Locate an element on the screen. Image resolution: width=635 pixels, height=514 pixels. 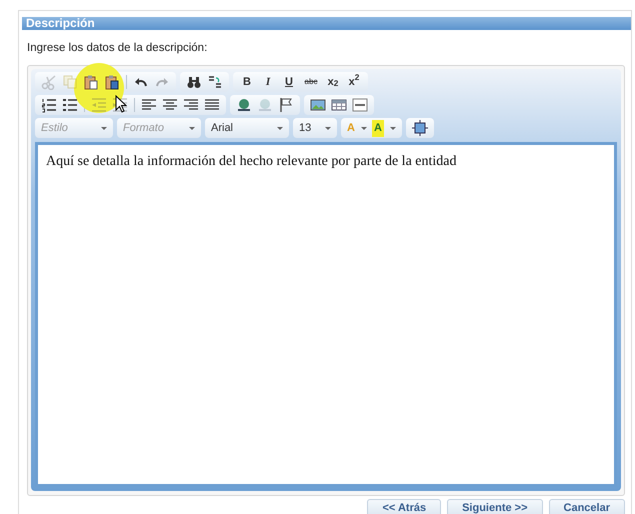
format-button: x$_{2}$ is located at coordinates (333, 82).